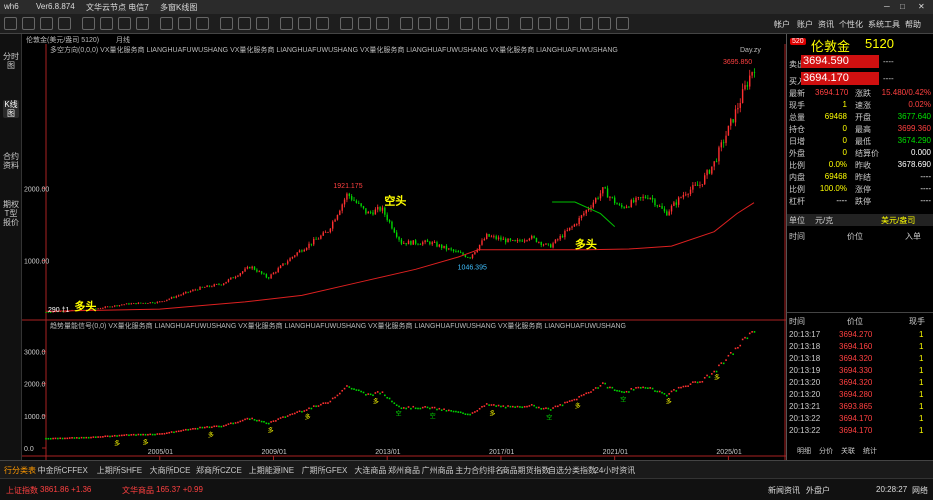 This screenshot has height=500, width=933. I want to click on account-icon, so click(484, 23).